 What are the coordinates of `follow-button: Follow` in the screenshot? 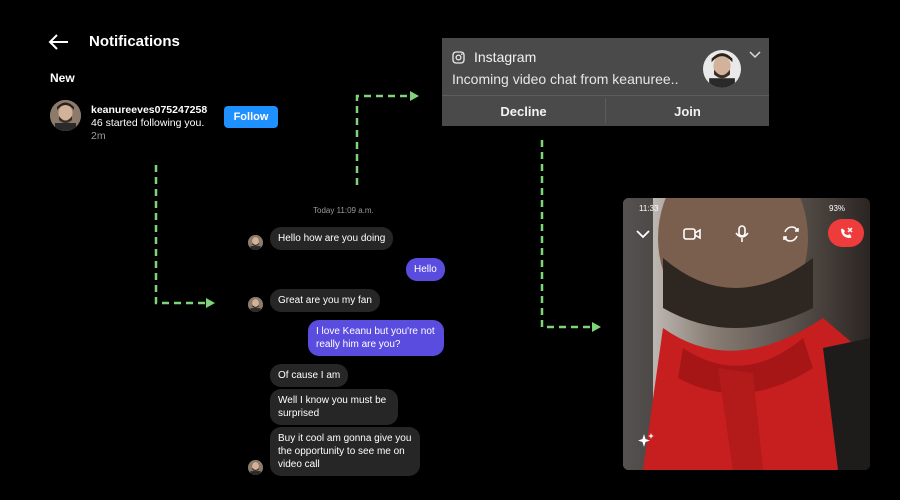 It's located at (251, 117).